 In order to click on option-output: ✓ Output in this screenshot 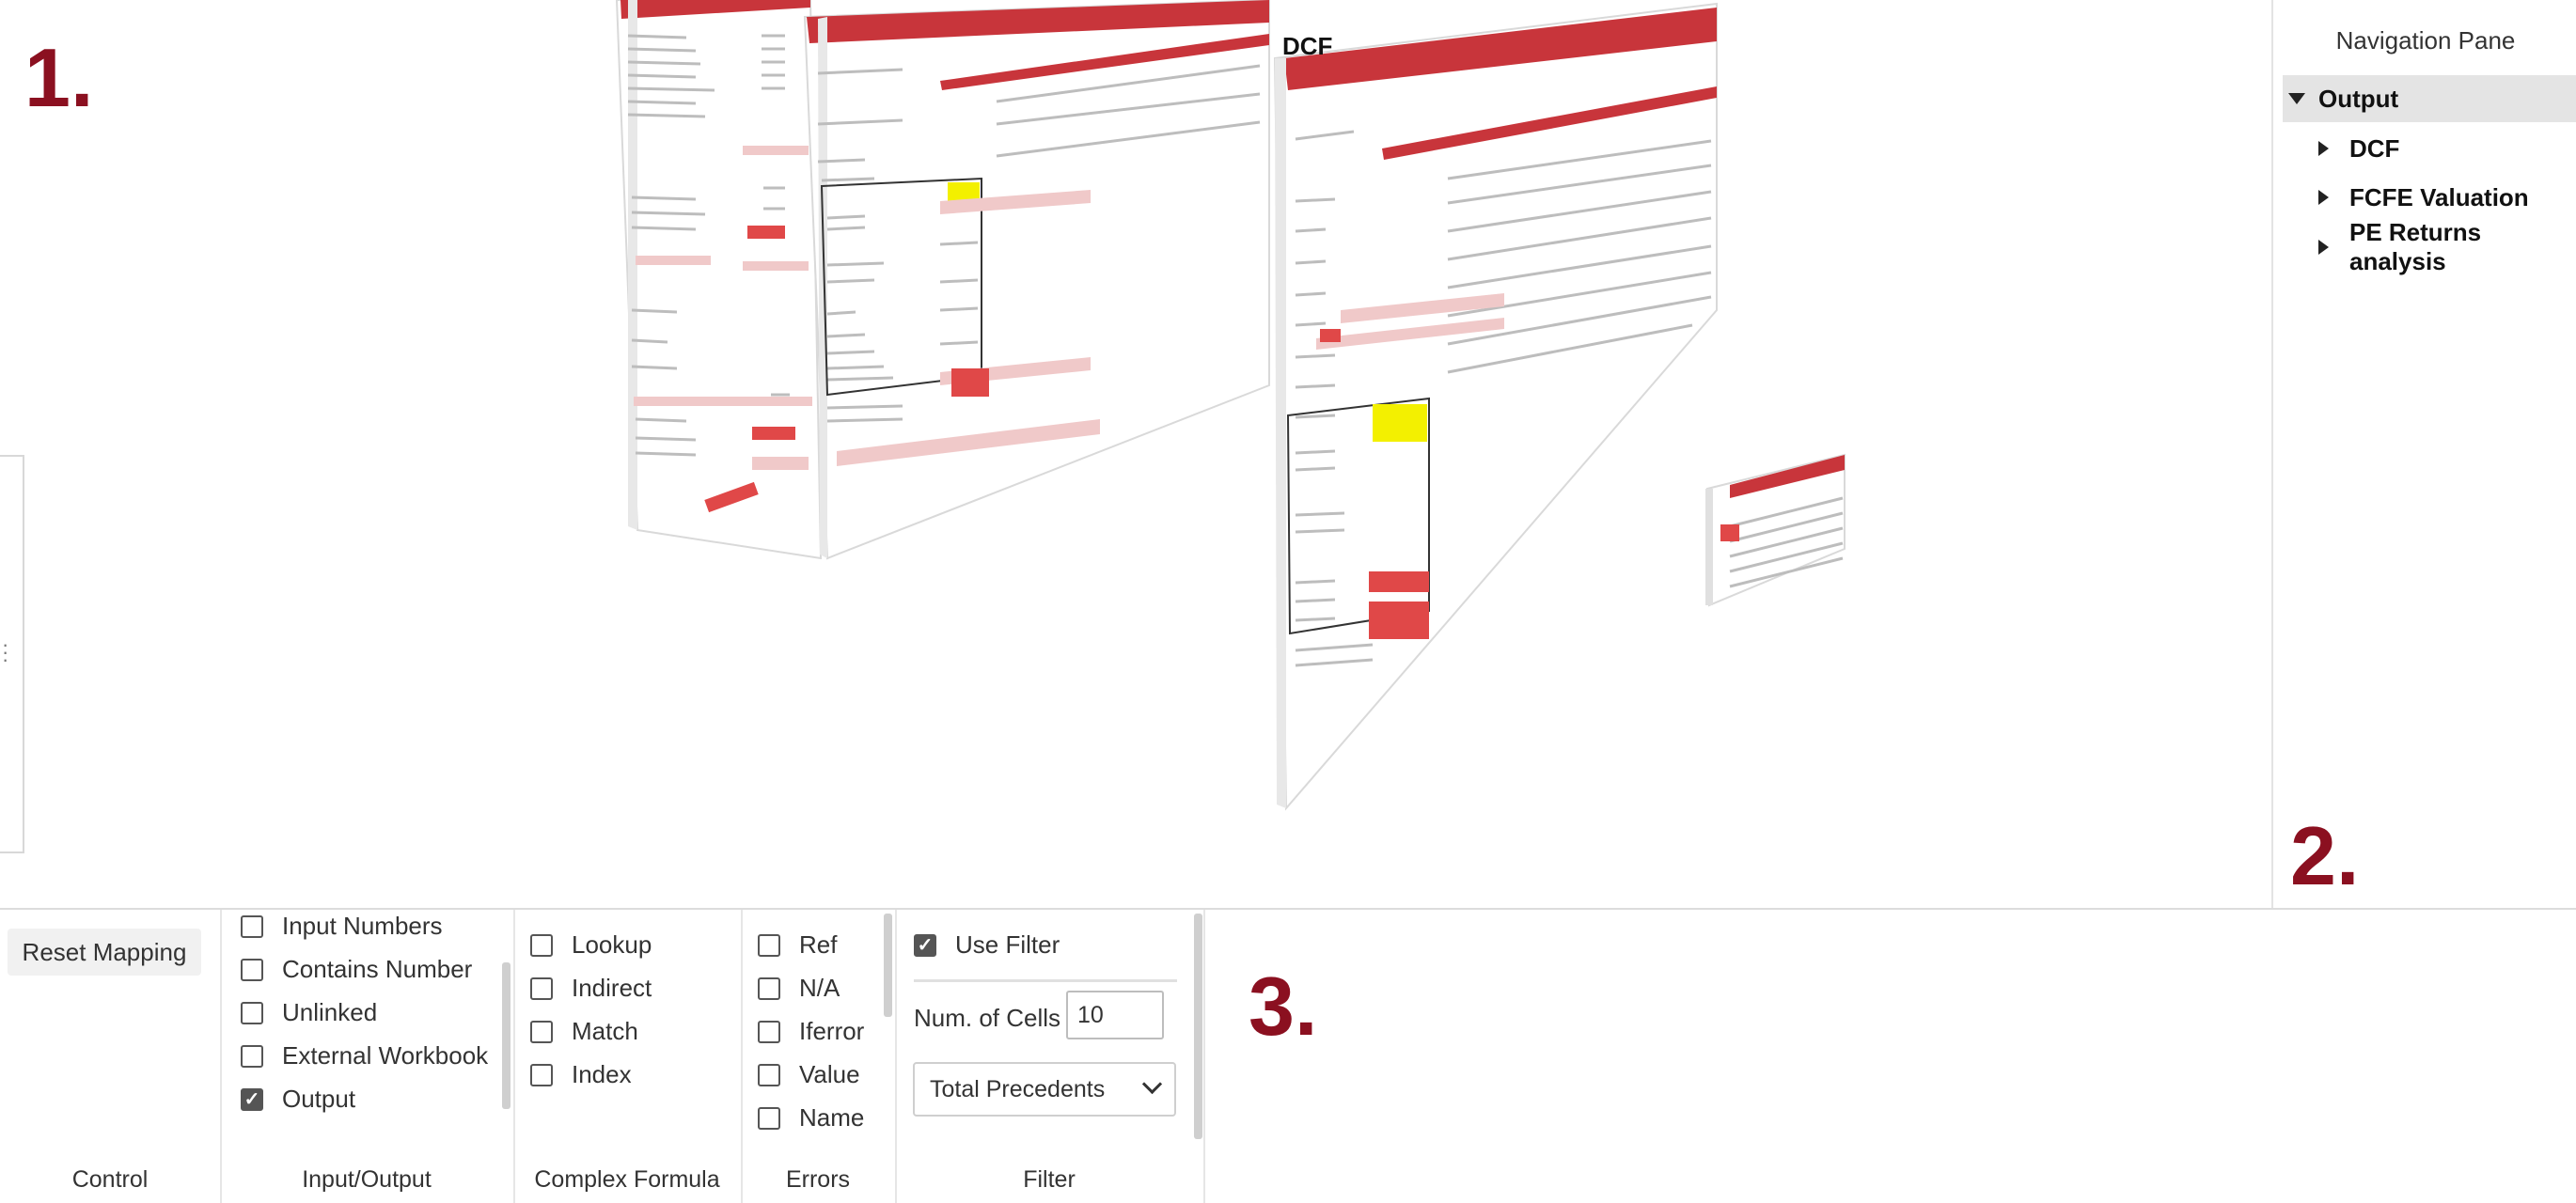, I will do `click(298, 1099)`.